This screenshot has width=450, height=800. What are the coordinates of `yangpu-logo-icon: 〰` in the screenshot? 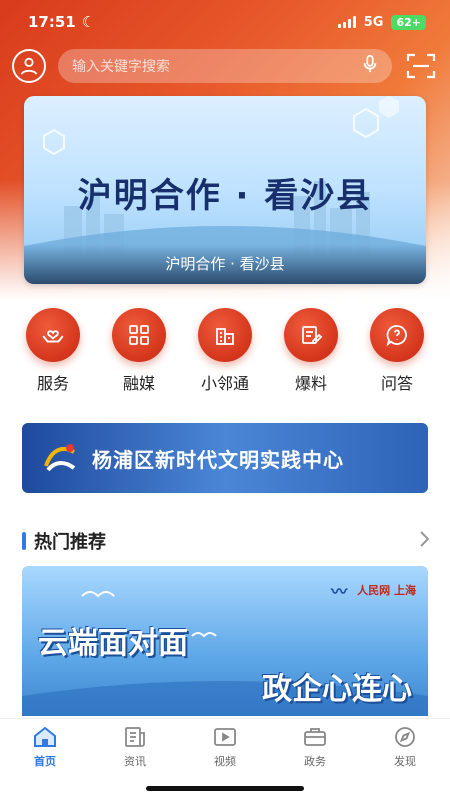 It's located at (339, 591).